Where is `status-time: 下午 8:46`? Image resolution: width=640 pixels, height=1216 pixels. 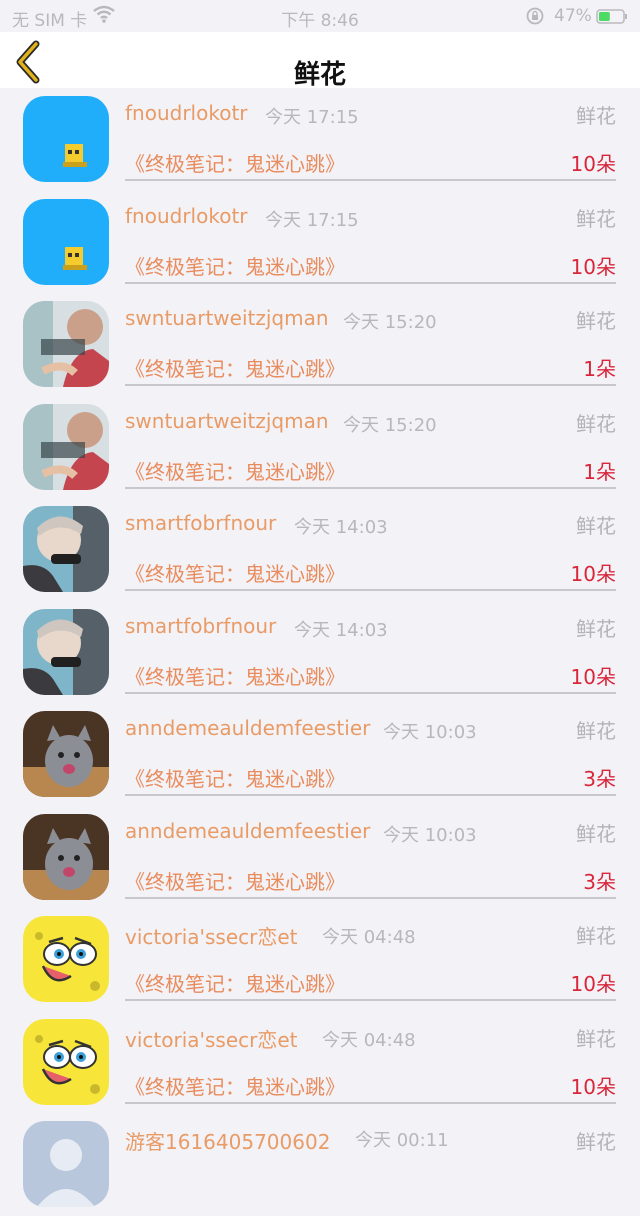
status-time: 下午 8:46 is located at coordinates (320, 21).